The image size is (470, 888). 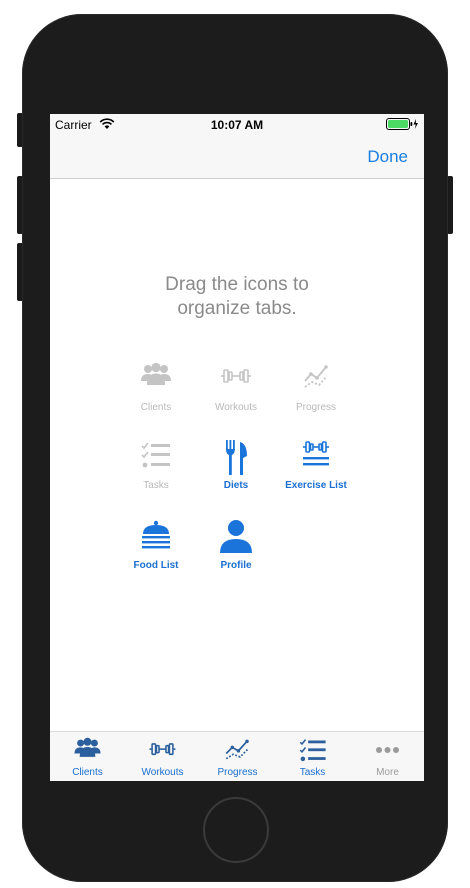 I want to click on customize-item-progress: Progress, so click(x=316, y=392).